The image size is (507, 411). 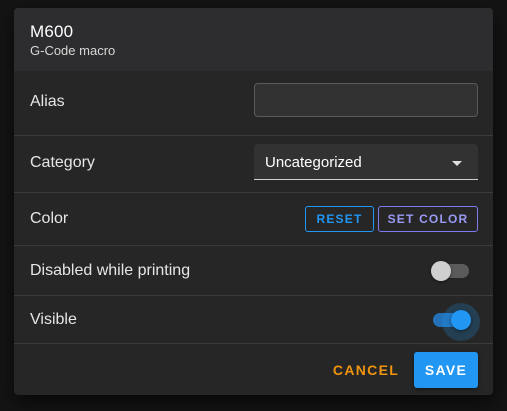 I want to click on disabled-while-printing-row: Disabled while printing, so click(x=253, y=271).